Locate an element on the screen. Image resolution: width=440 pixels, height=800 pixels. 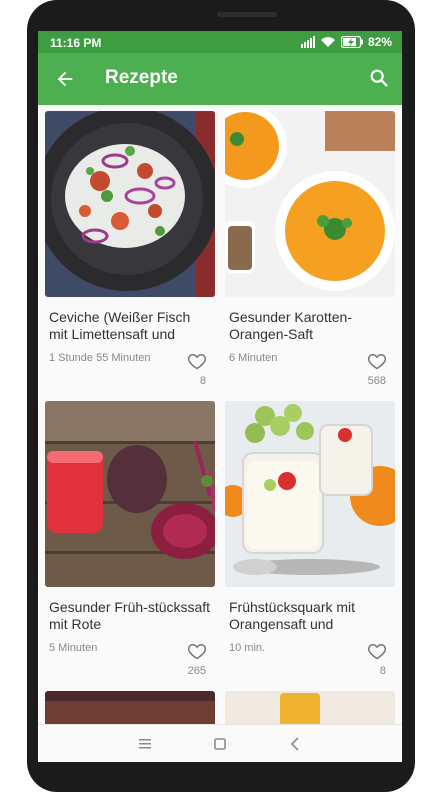
recipe-image-rote-bete-saft is located at coordinates (130, 494).